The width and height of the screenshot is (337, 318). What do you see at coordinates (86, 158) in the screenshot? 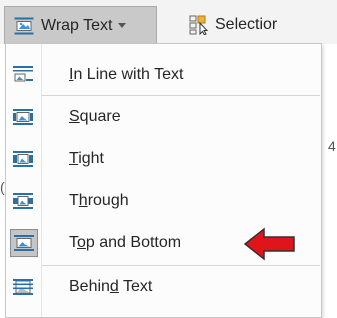
I see `menu-item-label: Tight` at bounding box center [86, 158].